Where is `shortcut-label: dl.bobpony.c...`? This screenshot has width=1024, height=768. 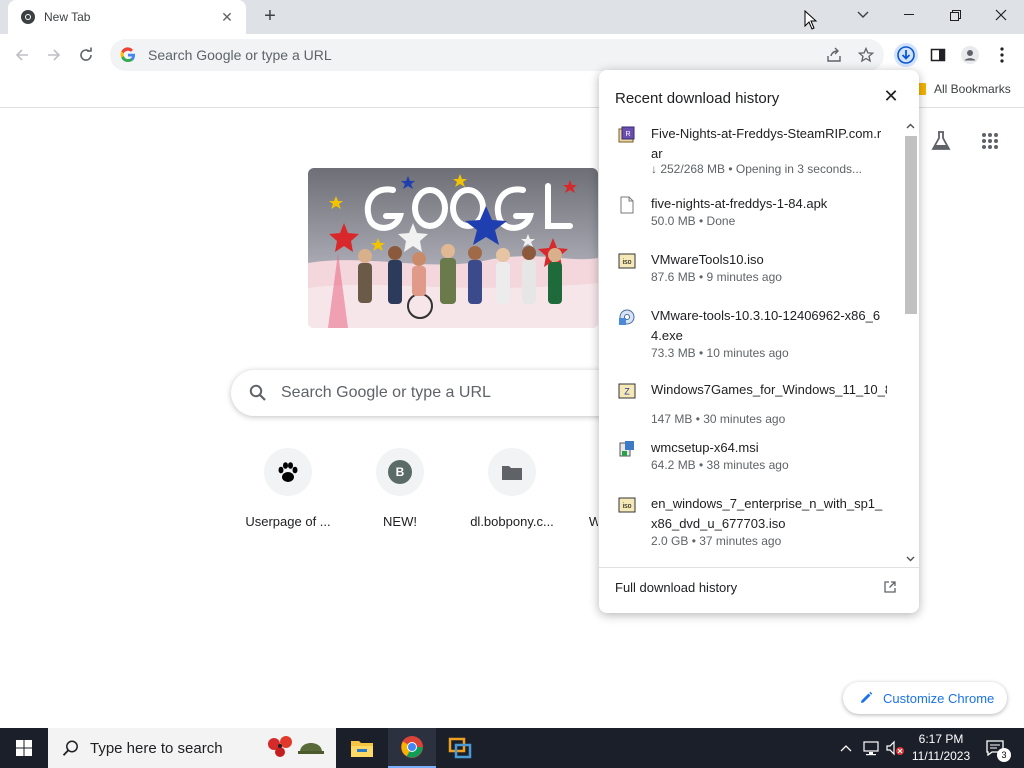 shortcut-label: dl.bobpony.c... is located at coordinates (512, 521).